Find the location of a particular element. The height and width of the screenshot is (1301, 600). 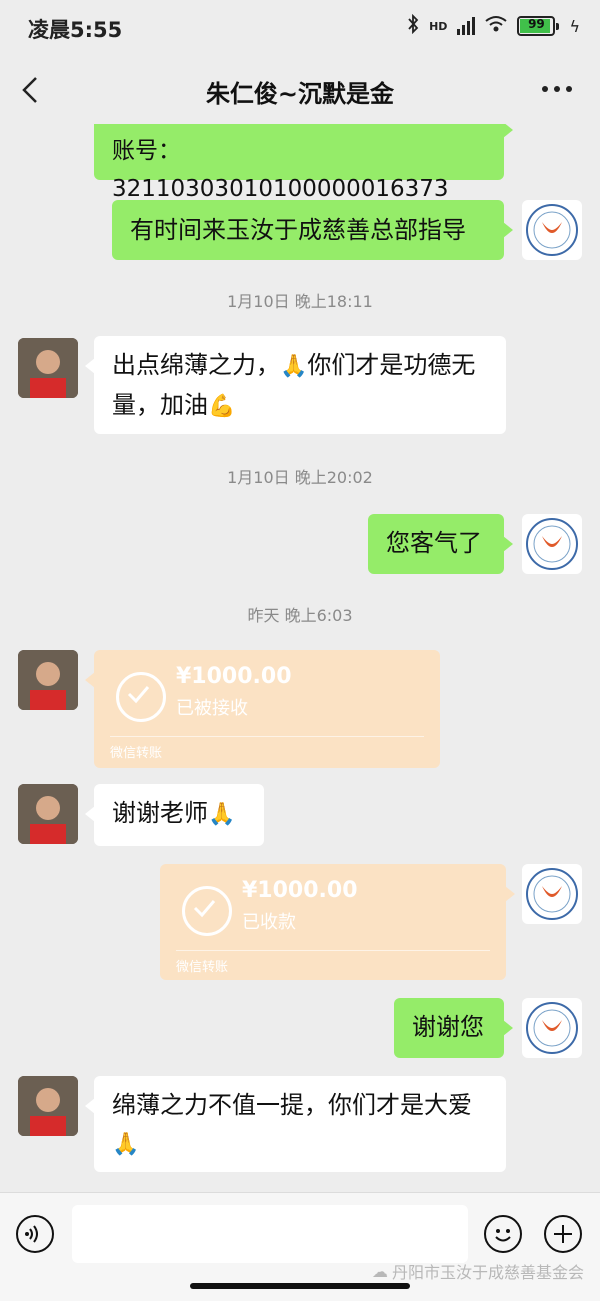

home-indicator is located at coordinates (300, 1286).